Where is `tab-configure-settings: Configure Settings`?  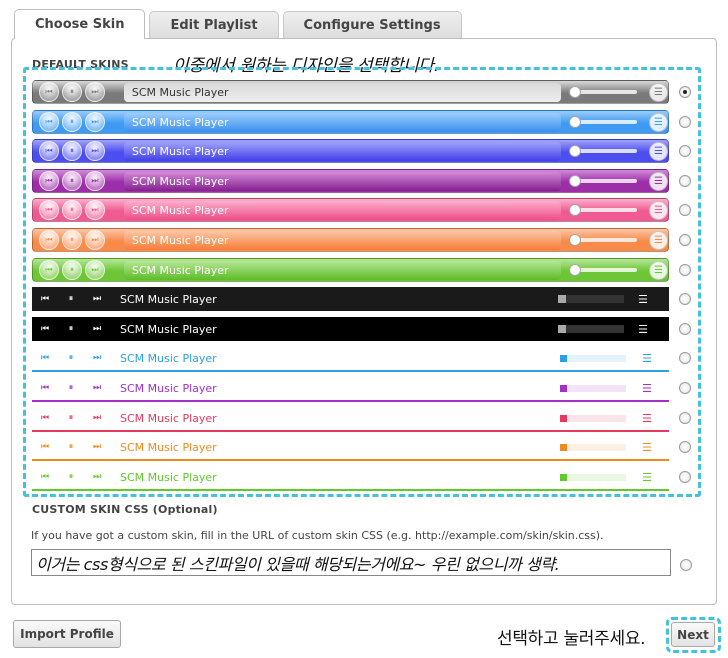 tab-configure-settings: Configure Settings is located at coordinates (372, 25).